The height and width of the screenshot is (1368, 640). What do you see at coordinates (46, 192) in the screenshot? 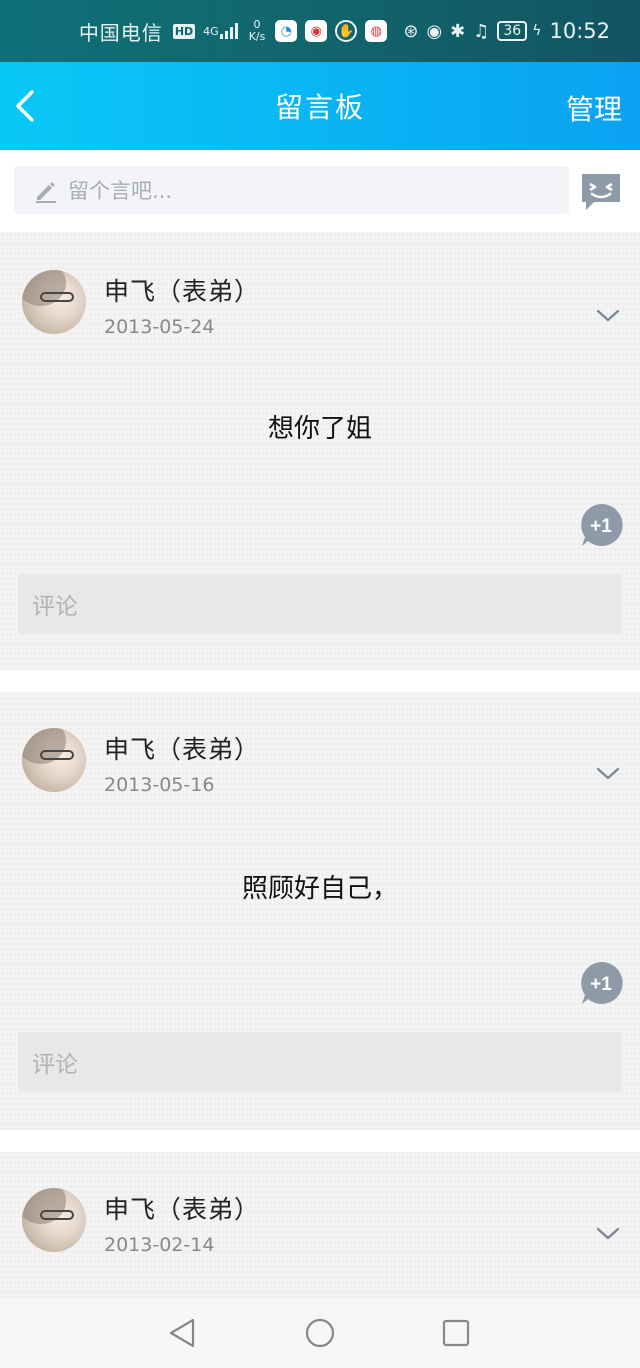
I see `pencil-icon` at bounding box center [46, 192].